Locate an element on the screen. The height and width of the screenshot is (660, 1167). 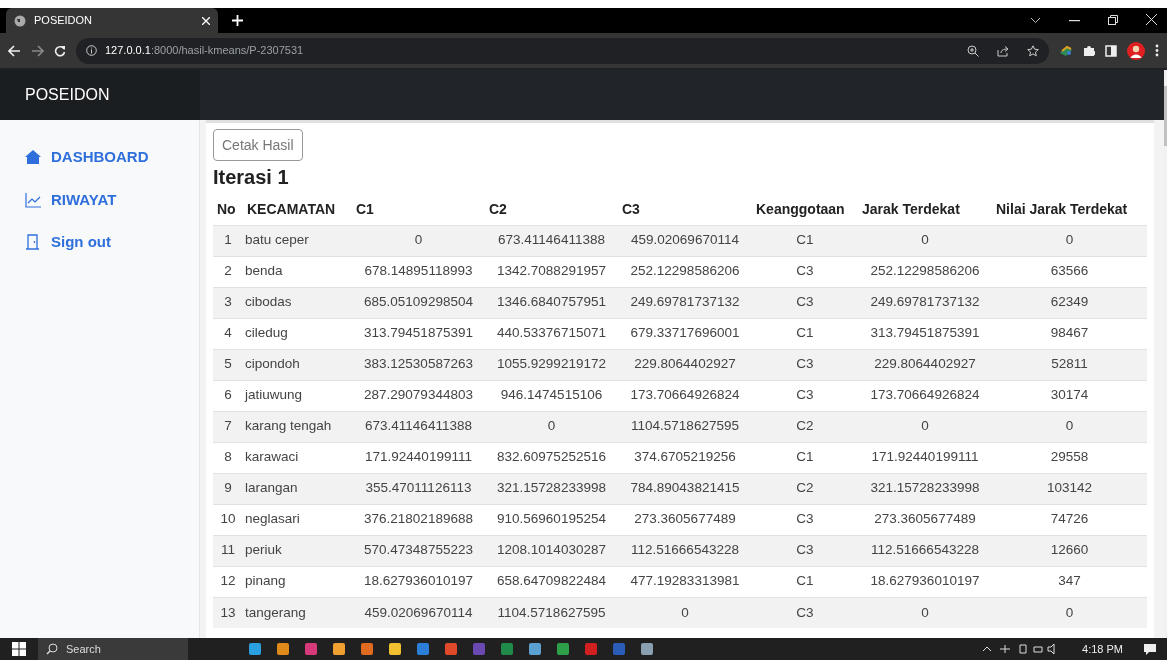
notification-icon is located at coordinates (1150, 649).